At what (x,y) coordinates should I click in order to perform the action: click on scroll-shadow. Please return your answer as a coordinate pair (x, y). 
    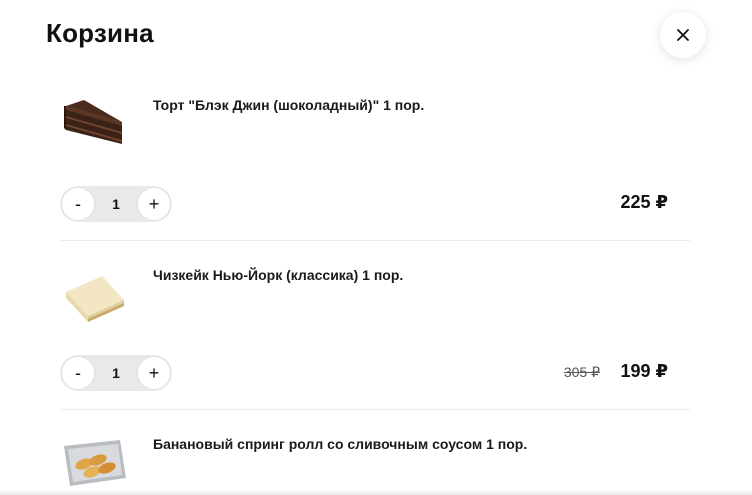
    Looking at the image, I should click on (376, 492).